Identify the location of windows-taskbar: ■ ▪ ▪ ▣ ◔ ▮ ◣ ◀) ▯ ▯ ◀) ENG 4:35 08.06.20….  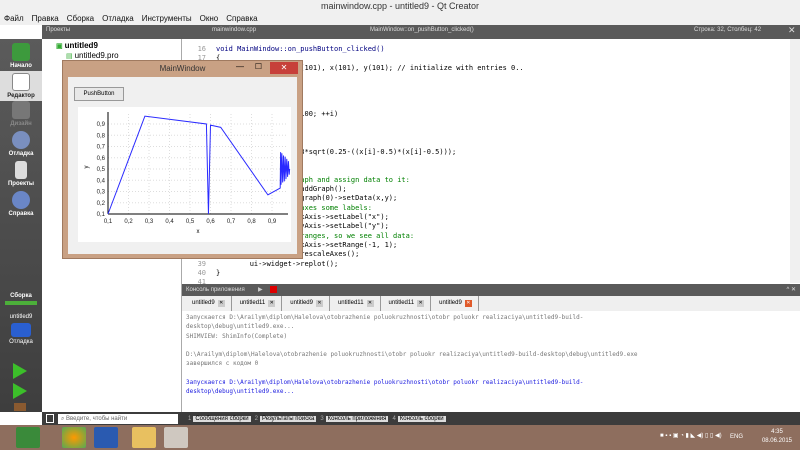
(400, 437).